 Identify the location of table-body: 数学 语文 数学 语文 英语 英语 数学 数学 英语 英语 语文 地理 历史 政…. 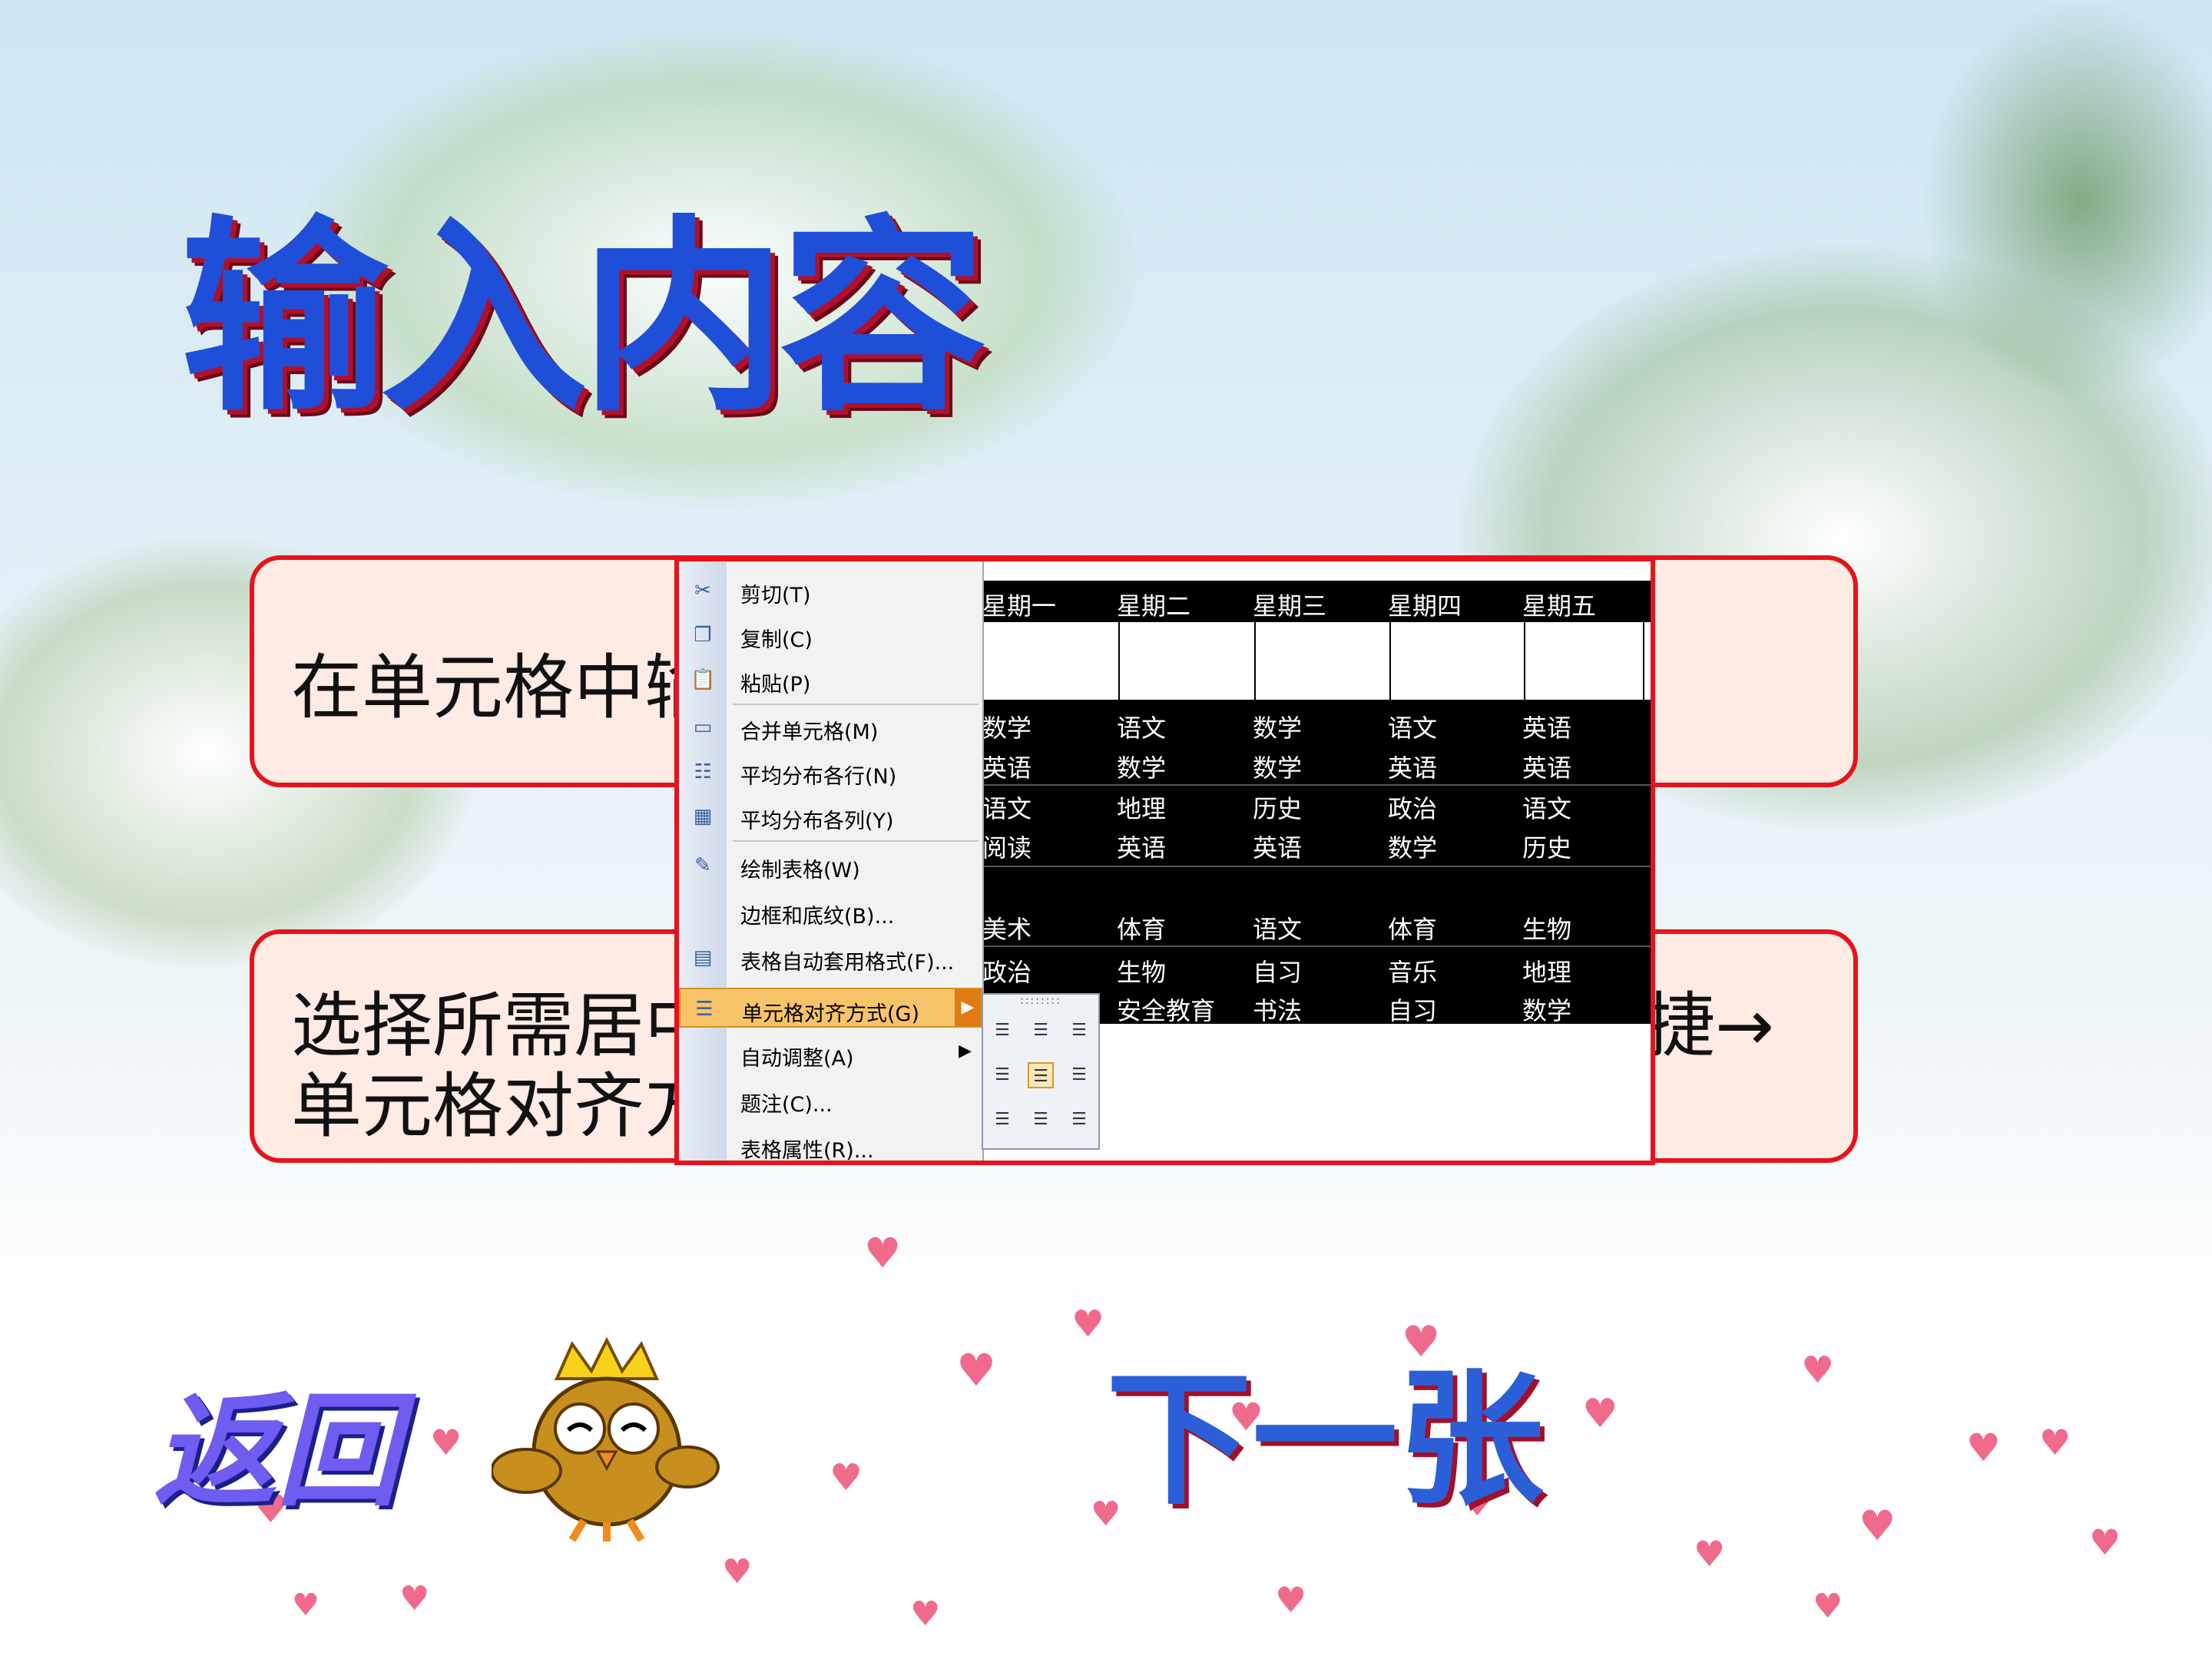
(1317, 864).